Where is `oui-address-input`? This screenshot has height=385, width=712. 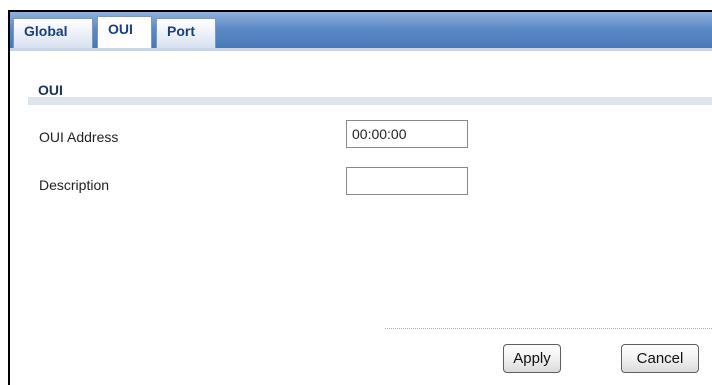 oui-address-input is located at coordinates (407, 134).